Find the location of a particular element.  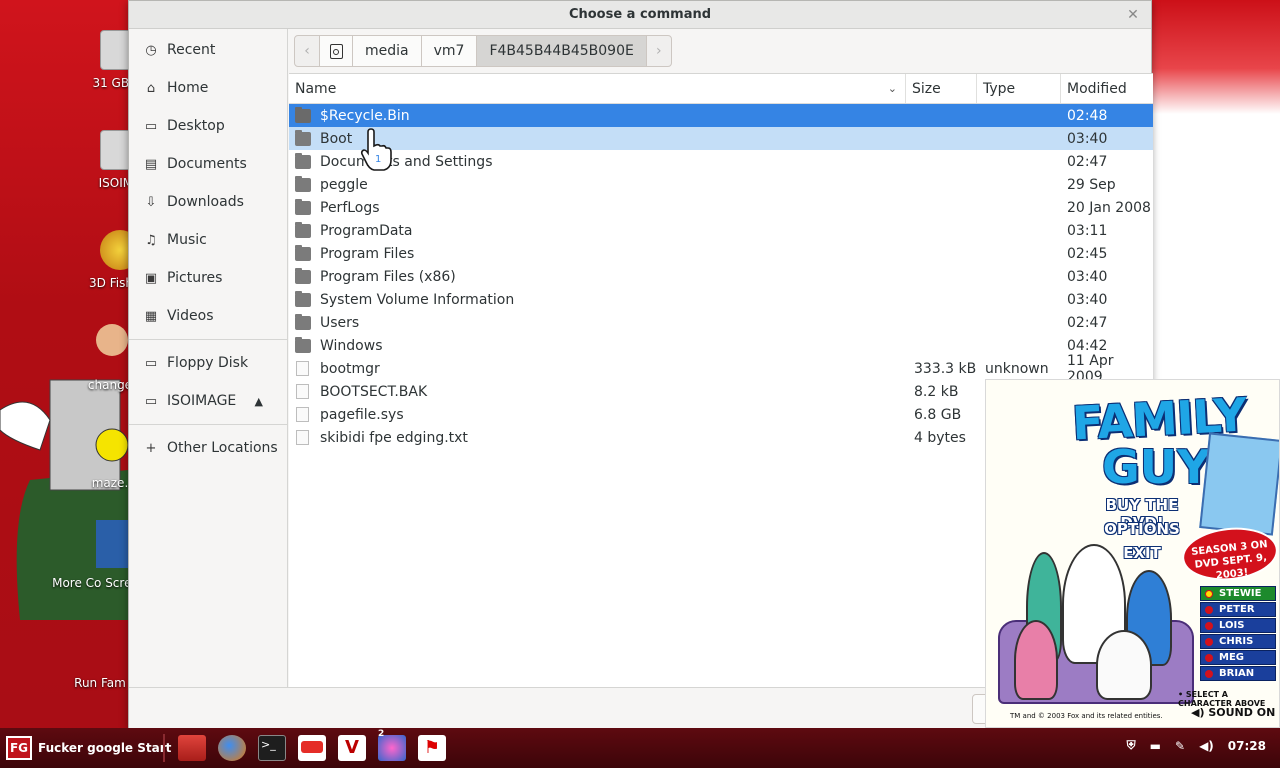

column-header-name: Name ⌄ is located at coordinates (597, 88).